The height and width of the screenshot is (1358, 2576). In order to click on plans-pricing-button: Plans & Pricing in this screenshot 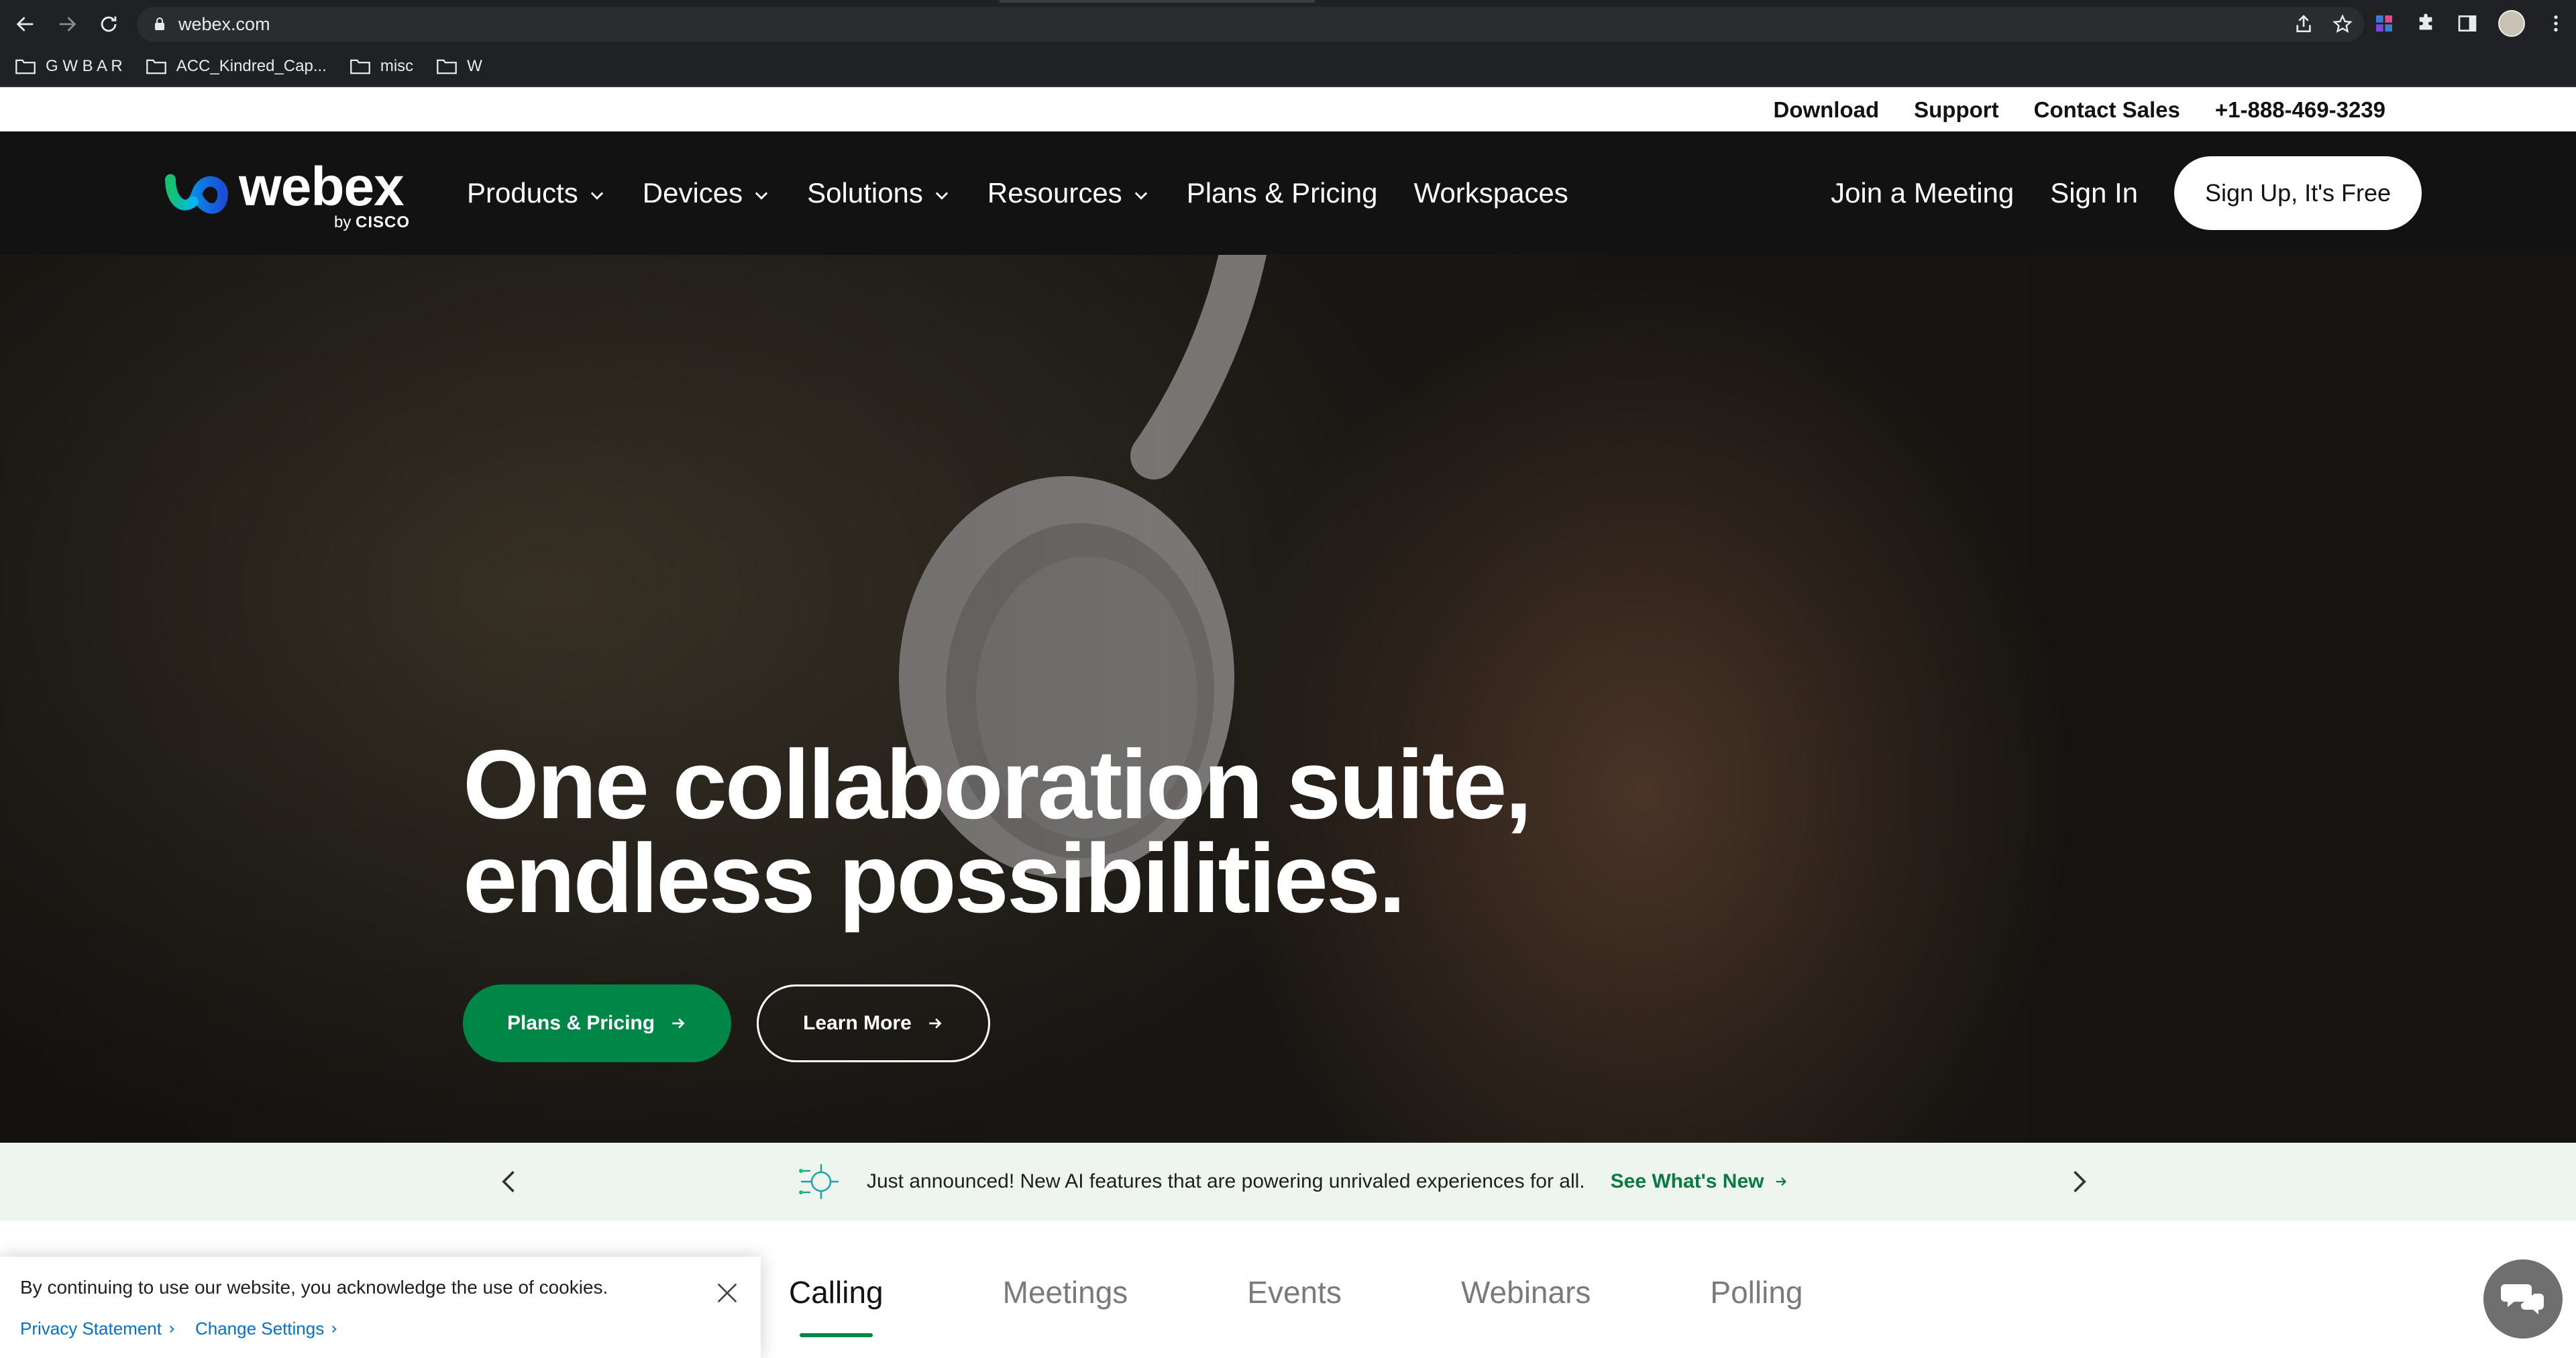, I will do `click(597, 1023)`.